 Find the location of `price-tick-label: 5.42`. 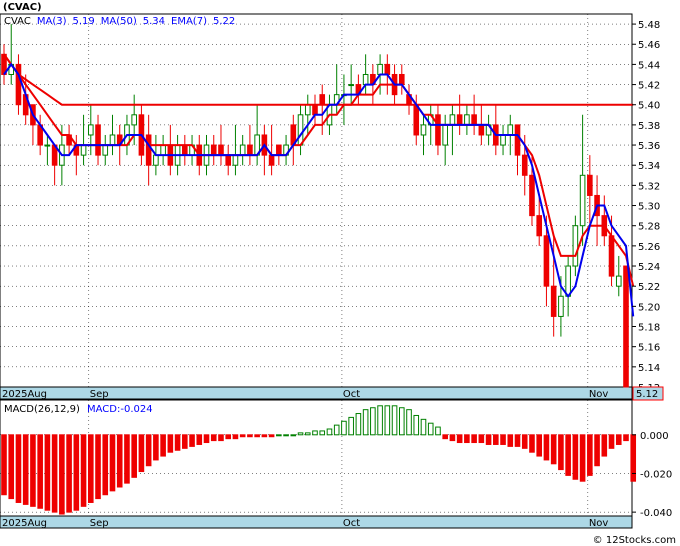

price-tick-label: 5.42 is located at coordinates (649, 86).